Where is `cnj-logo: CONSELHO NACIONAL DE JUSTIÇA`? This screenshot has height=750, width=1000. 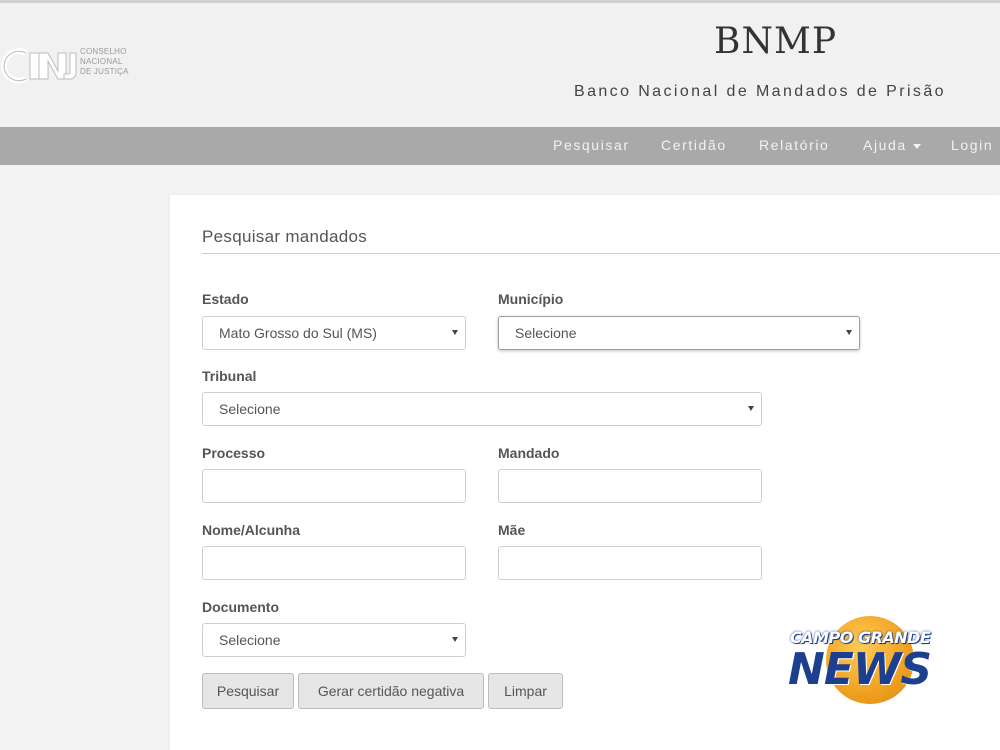
cnj-logo: CONSELHO NACIONAL DE JUSTIÇA is located at coordinates (70, 68).